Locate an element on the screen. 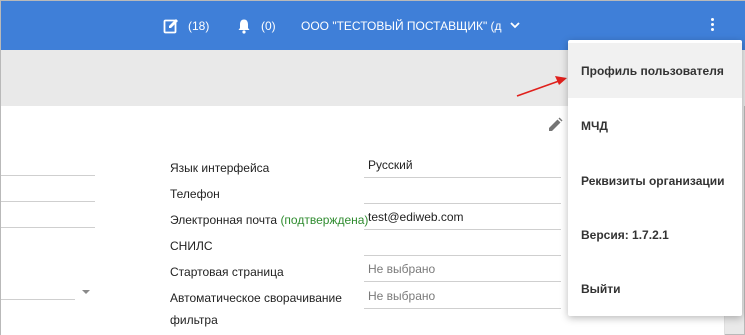 This screenshot has height=335, width=745. pencil-icon is located at coordinates (555, 125).